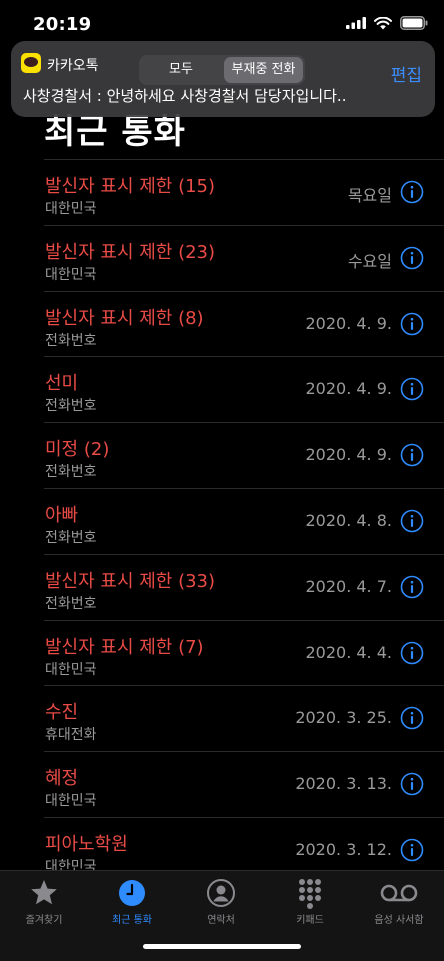  What do you see at coordinates (62, 384) in the screenshot?
I see `caller-name: 선미` at bounding box center [62, 384].